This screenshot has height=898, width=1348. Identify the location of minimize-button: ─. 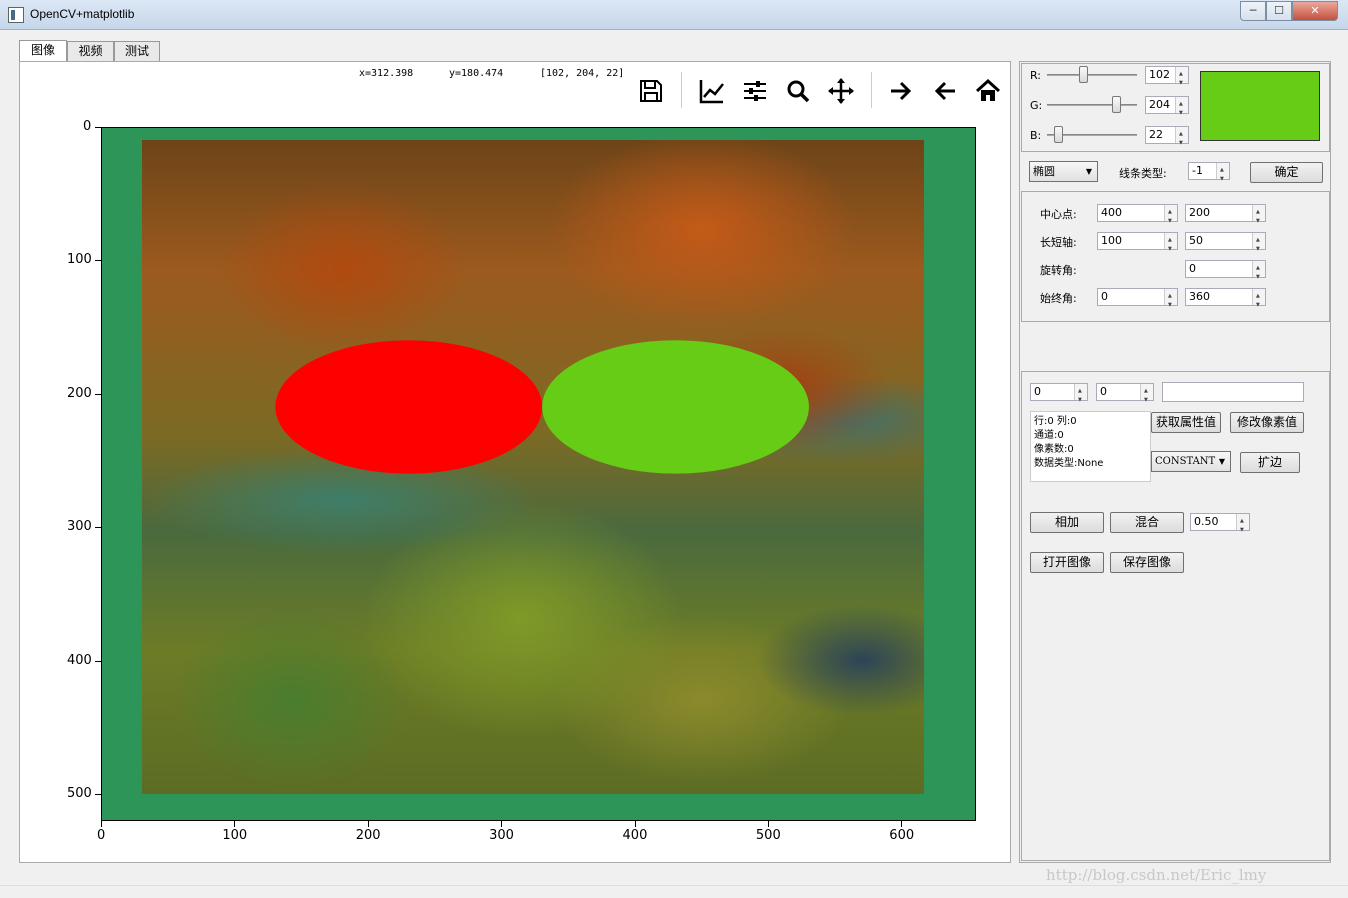
(1253, 11).